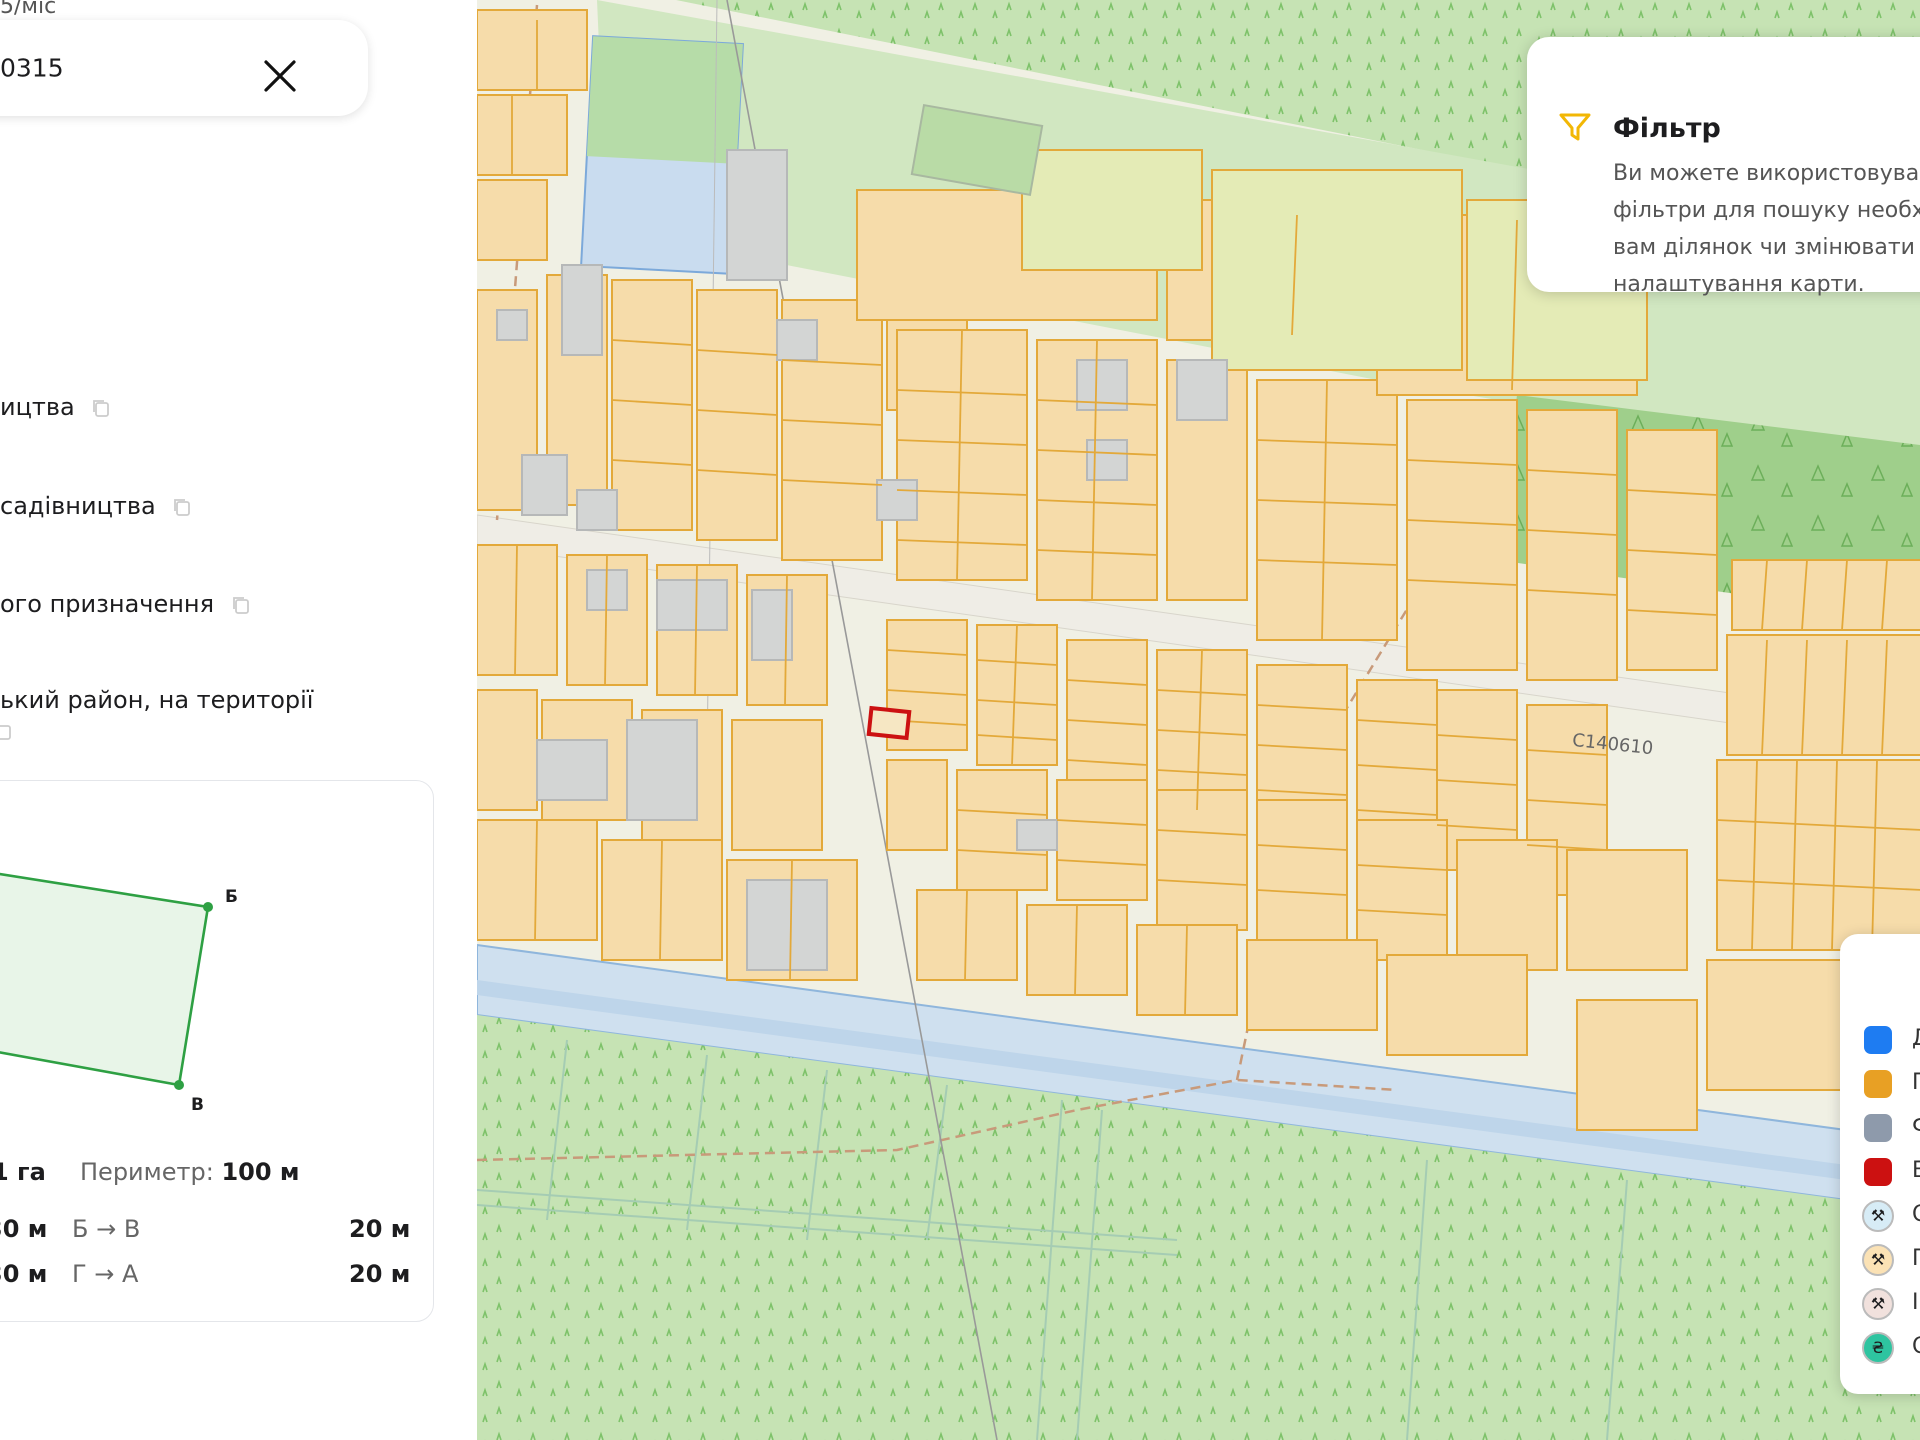  Describe the element at coordinates (78, 506) in the screenshot. I see `category-text: садівництва` at that location.